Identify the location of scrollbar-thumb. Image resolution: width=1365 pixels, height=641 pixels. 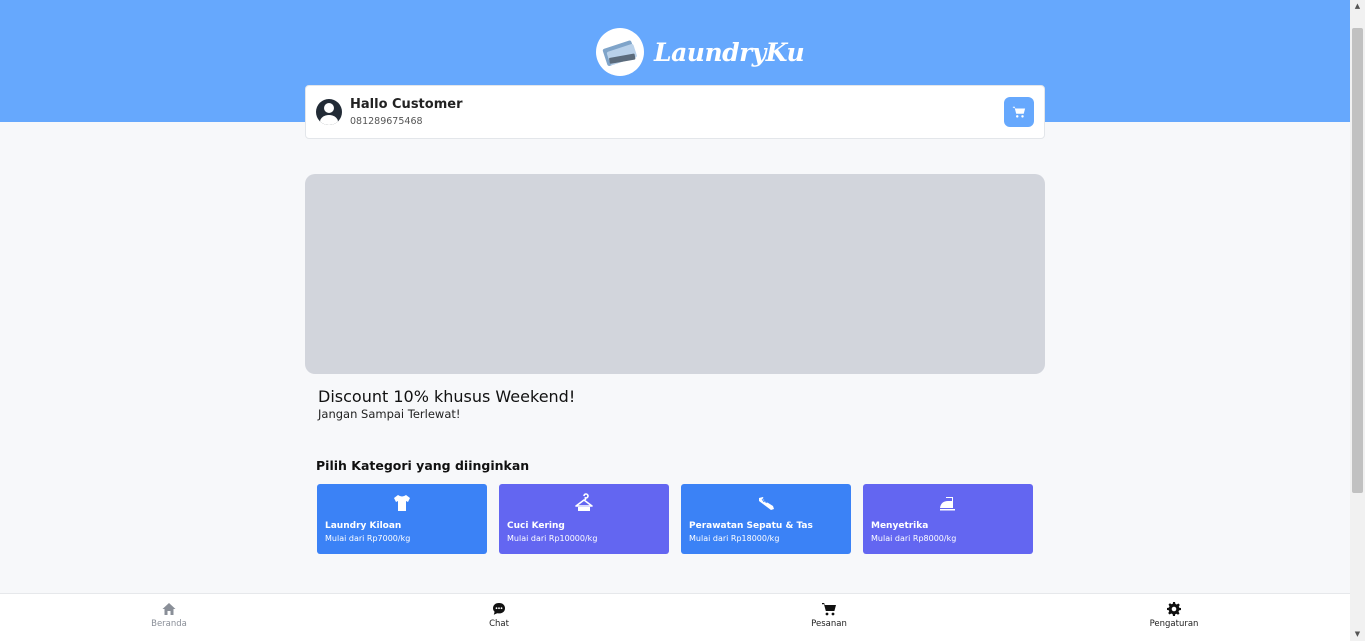
(1357, 260).